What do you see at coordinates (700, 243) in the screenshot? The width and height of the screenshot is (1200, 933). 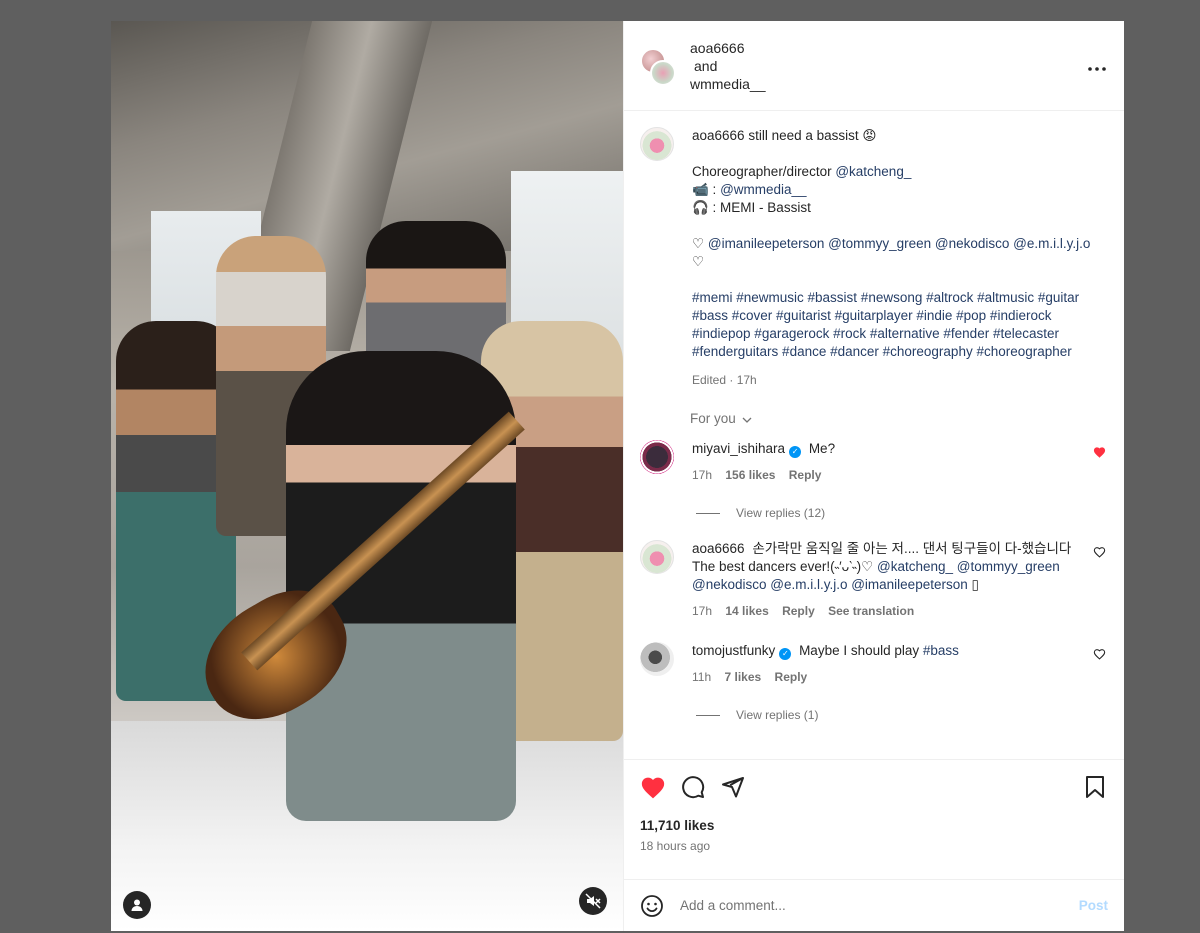 I see `caption-mentions-prefix: ♡` at bounding box center [700, 243].